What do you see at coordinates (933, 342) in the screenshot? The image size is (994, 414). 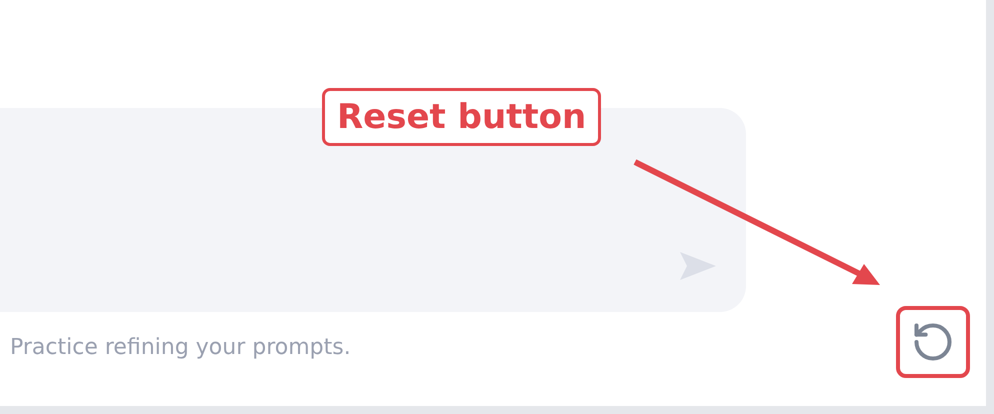 I see `reset-button` at bounding box center [933, 342].